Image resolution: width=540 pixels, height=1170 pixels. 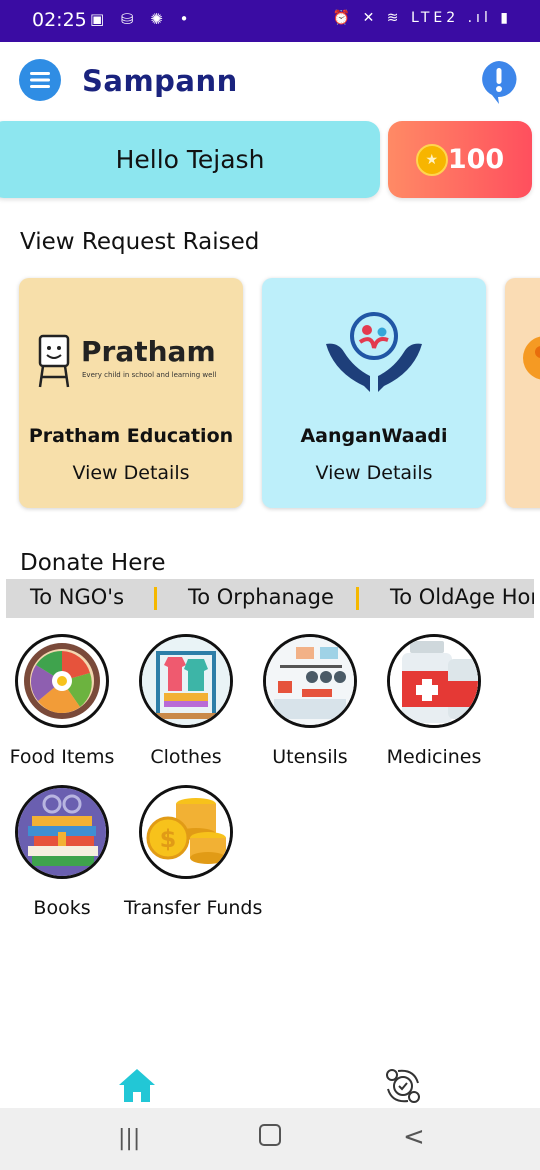 What do you see at coordinates (62, 832) in the screenshot?
I see `books-stack-icon` at bounding box center [62, 832].